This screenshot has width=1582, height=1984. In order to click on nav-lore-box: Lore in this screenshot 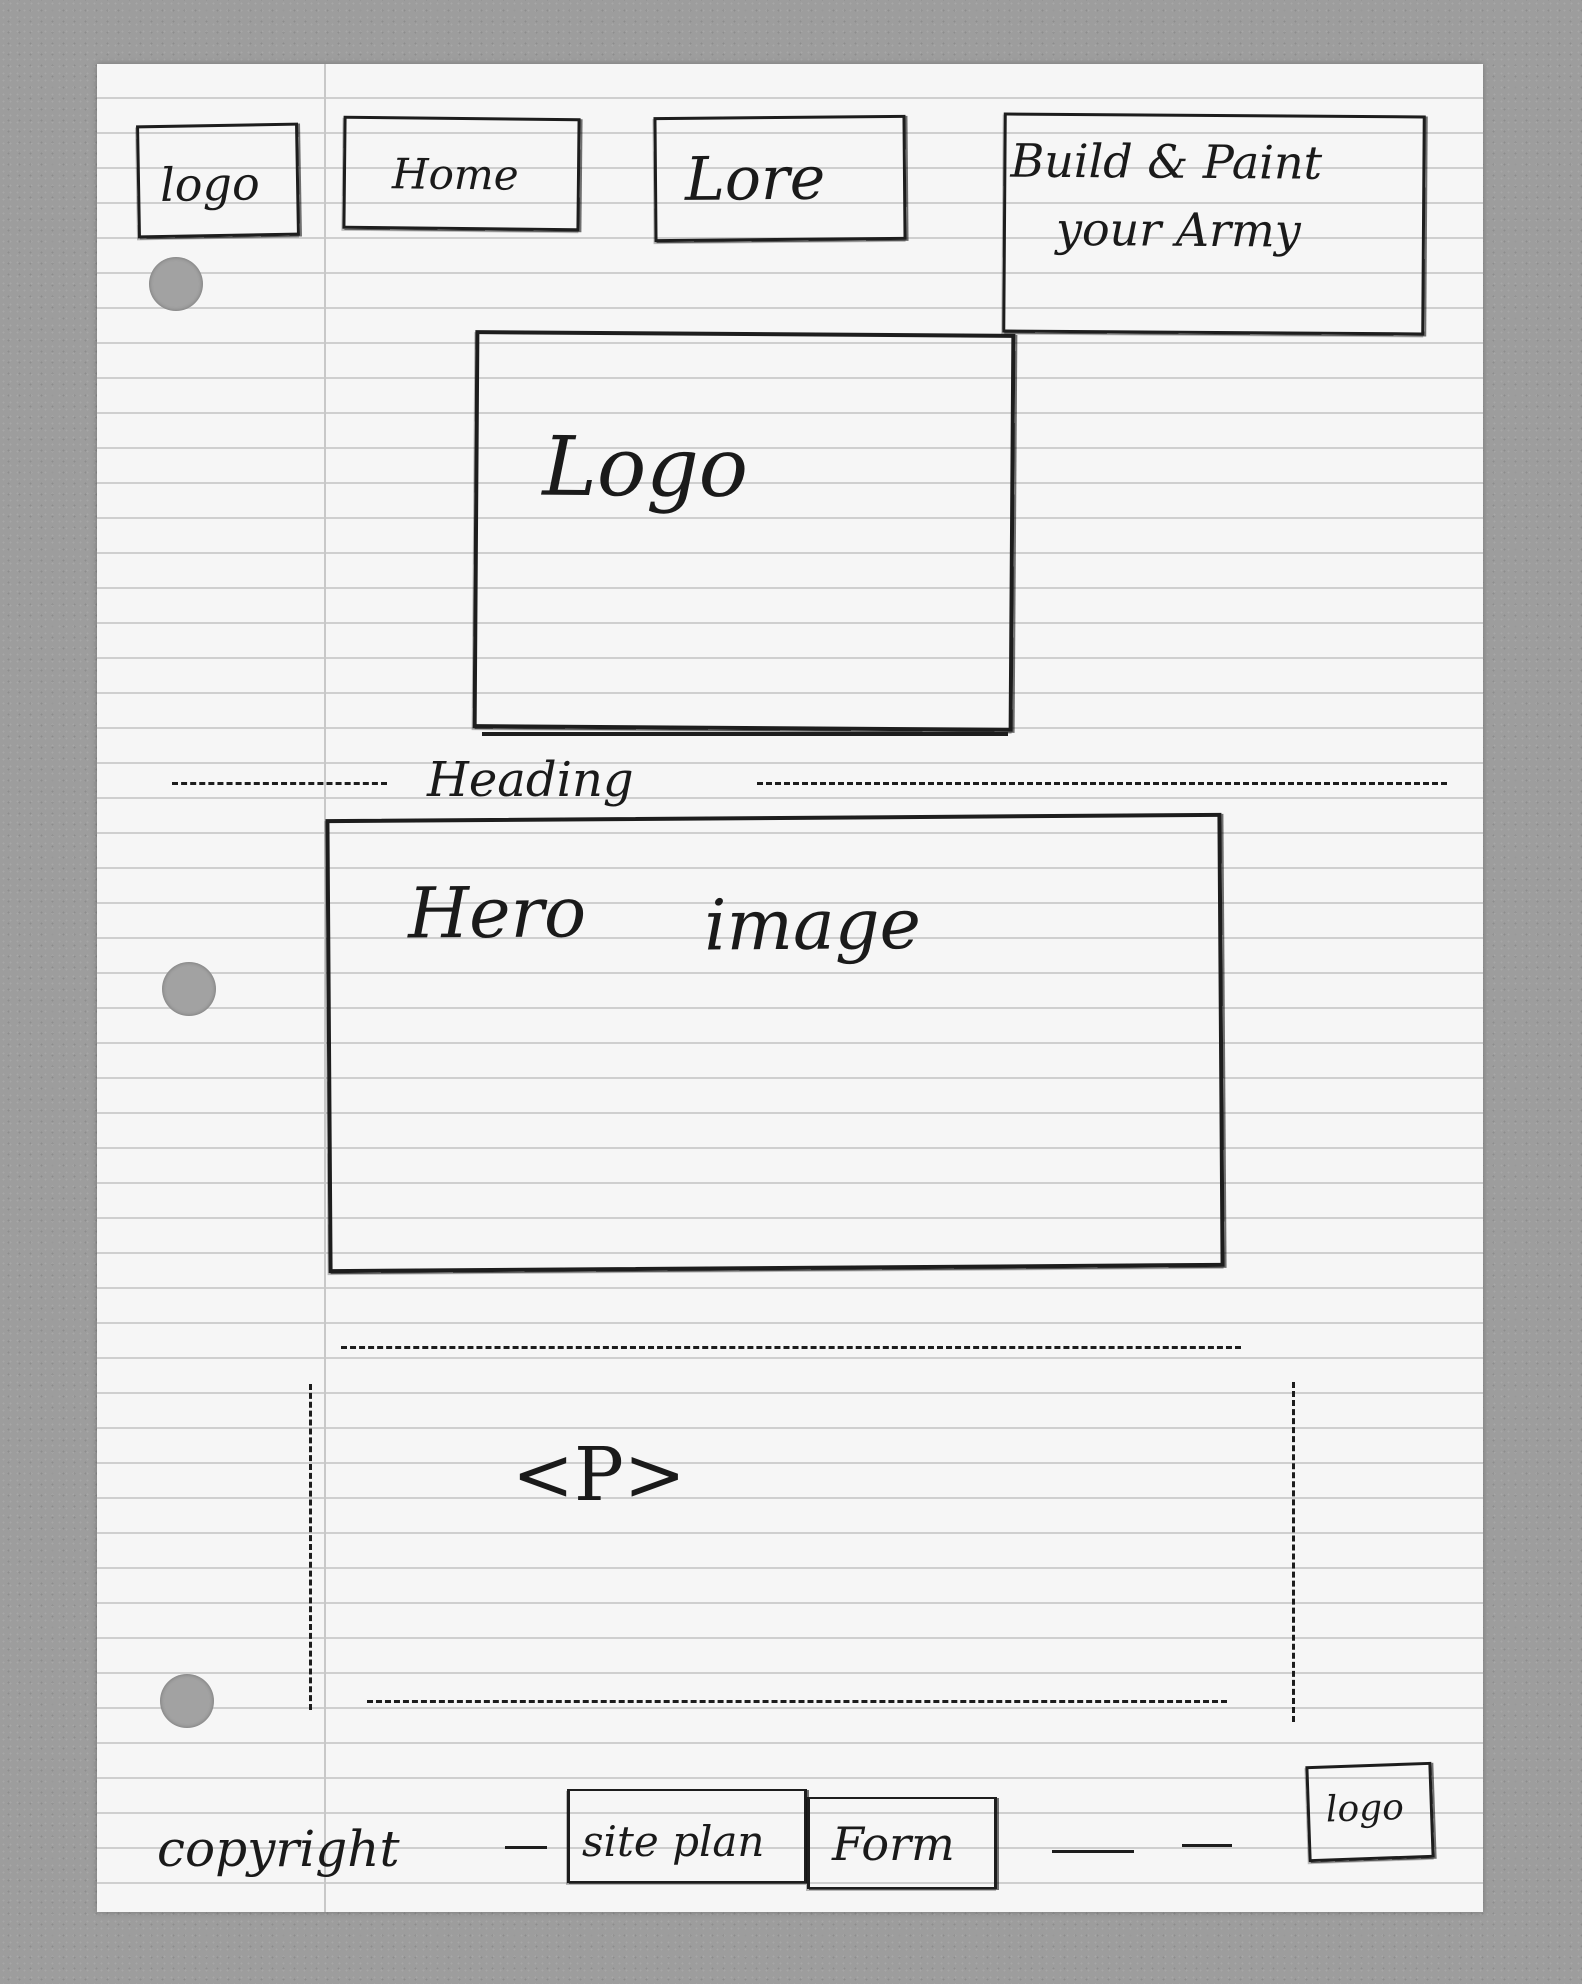, I will do `click(780, 178)`.